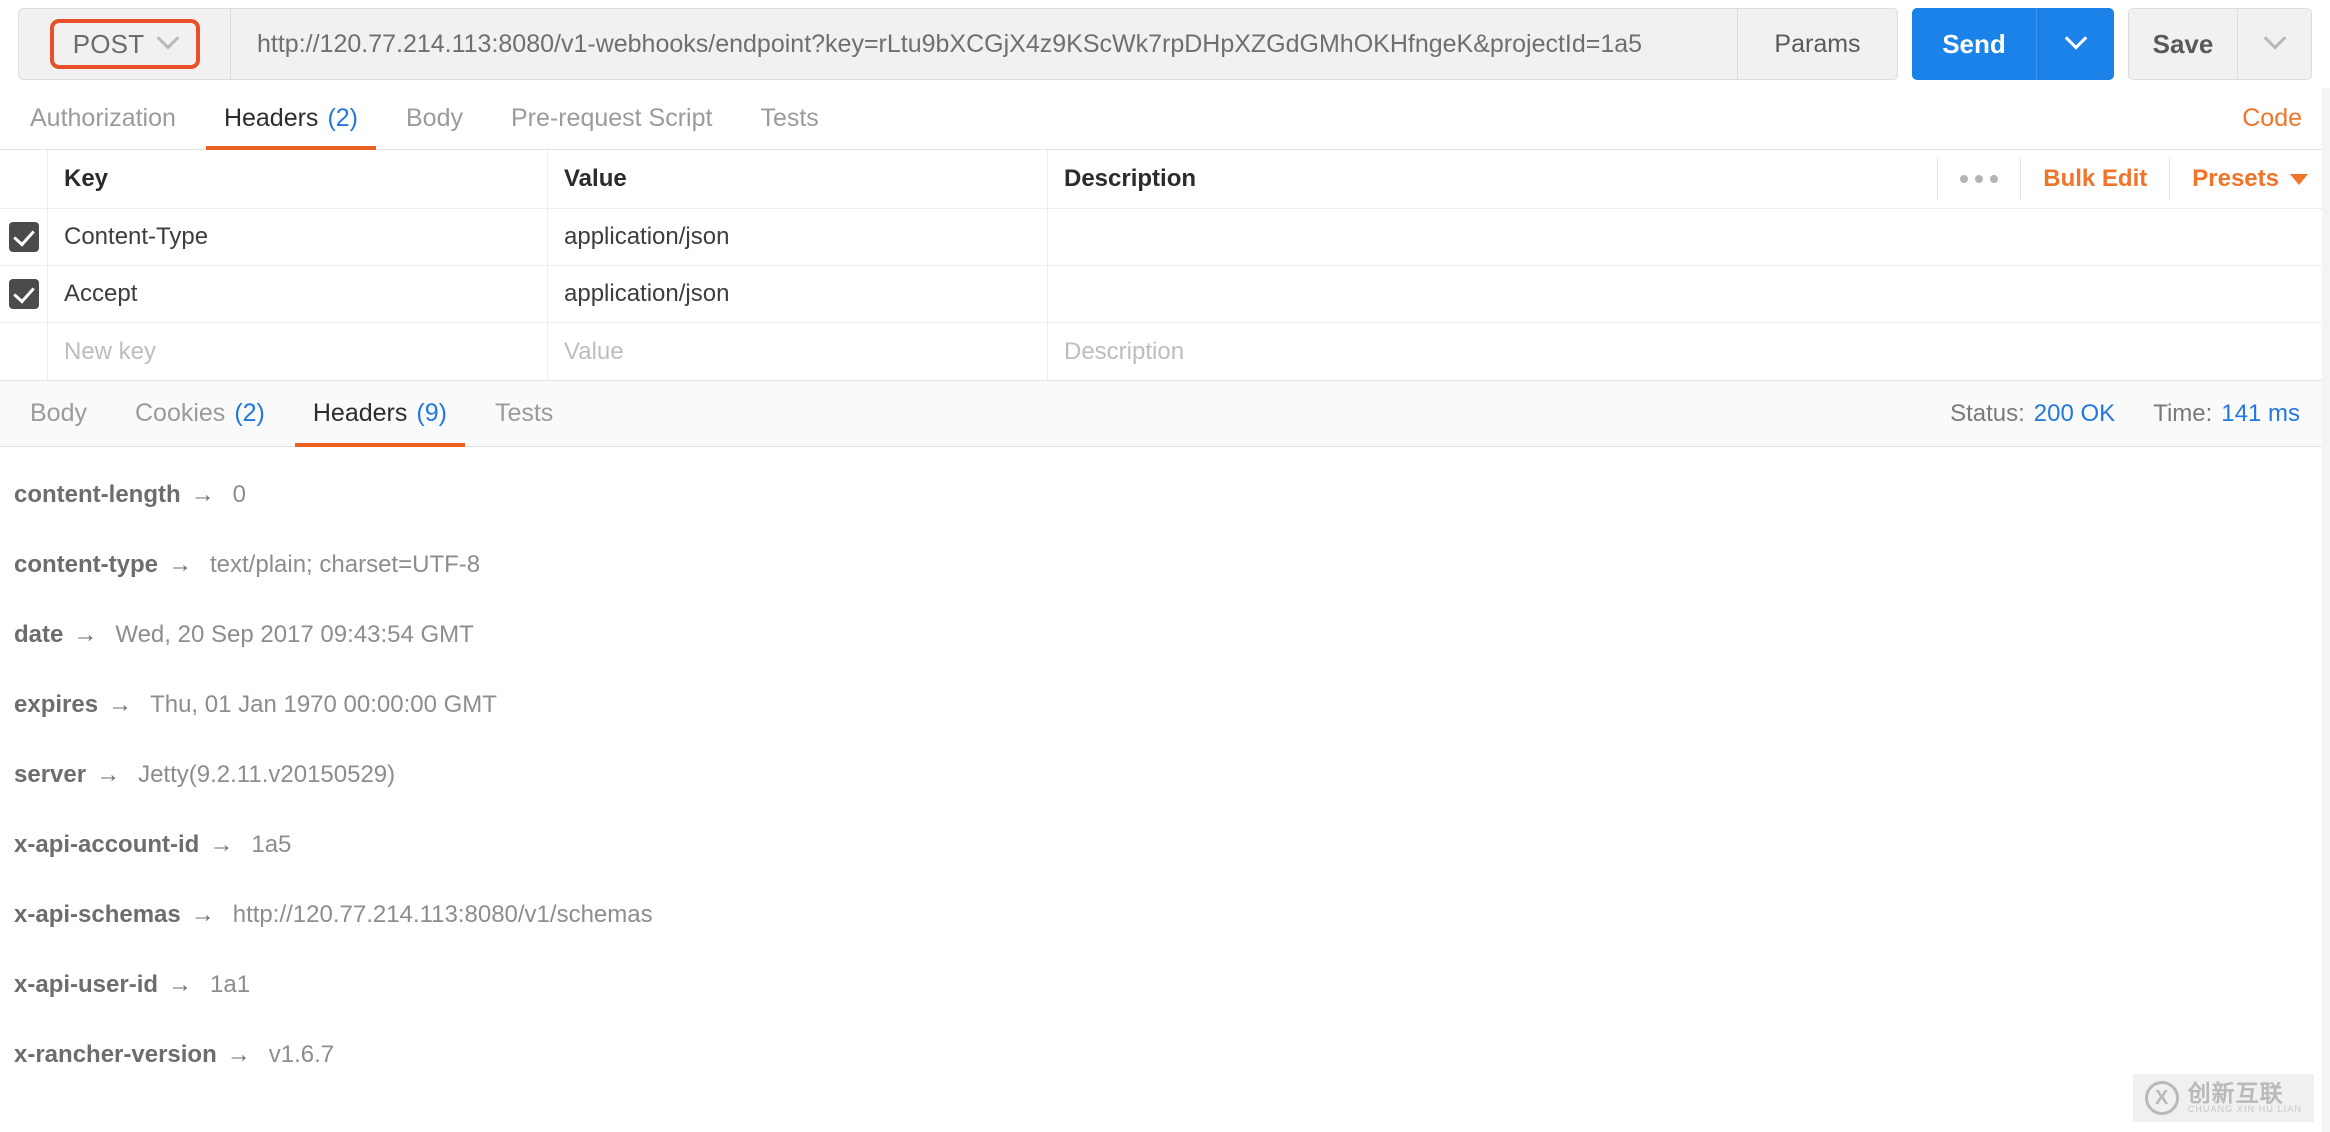 The height and width of the screenshot is (1132, 2330). What do you see at coordinates (2326, 610) in the screenshot?
I see `vertical-scrollbar` at bounding box center [2326, 610].